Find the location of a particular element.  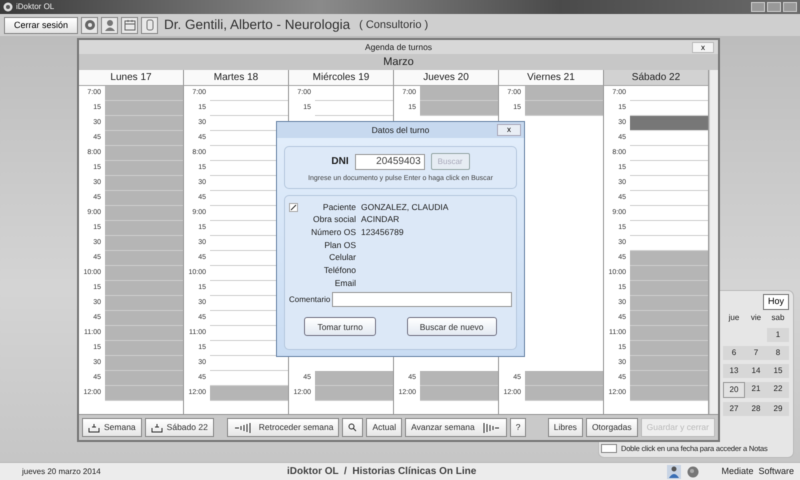

search-icon is located at coordinates (353, 427).